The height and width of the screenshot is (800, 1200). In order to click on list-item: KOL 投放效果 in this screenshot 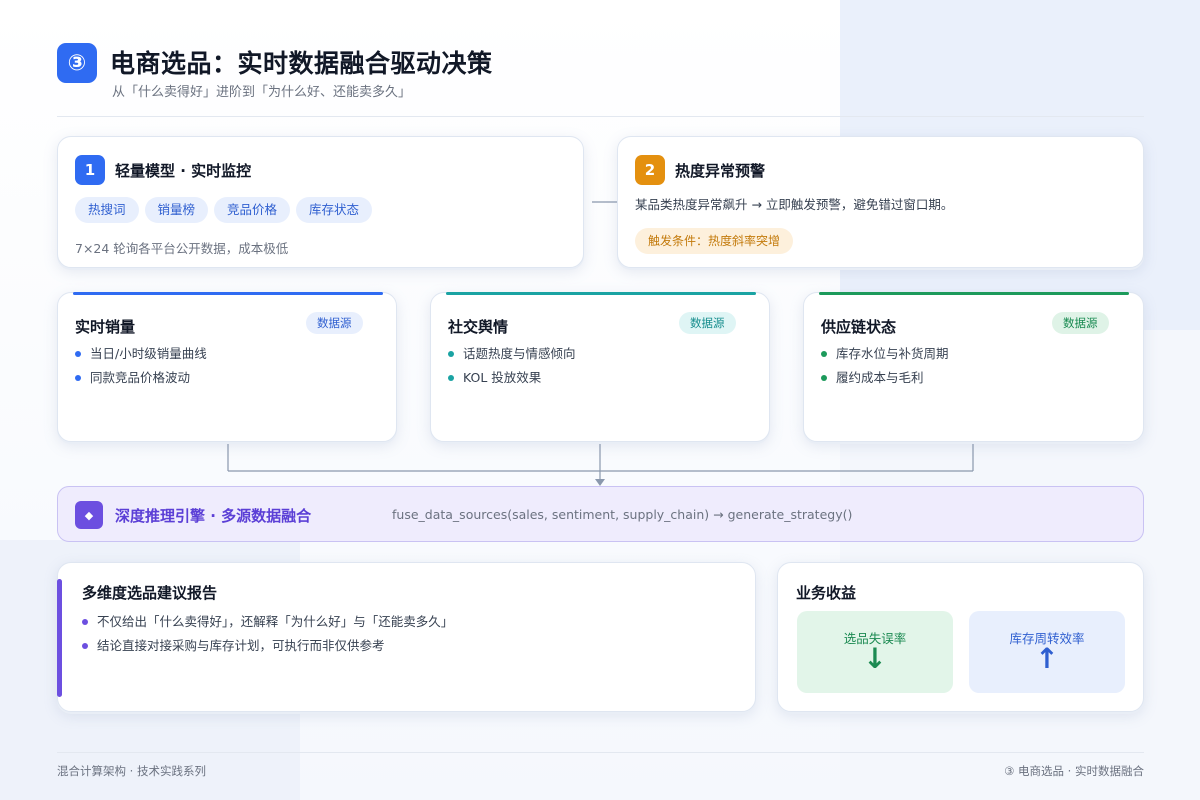, I will do `click(512, 378)`.